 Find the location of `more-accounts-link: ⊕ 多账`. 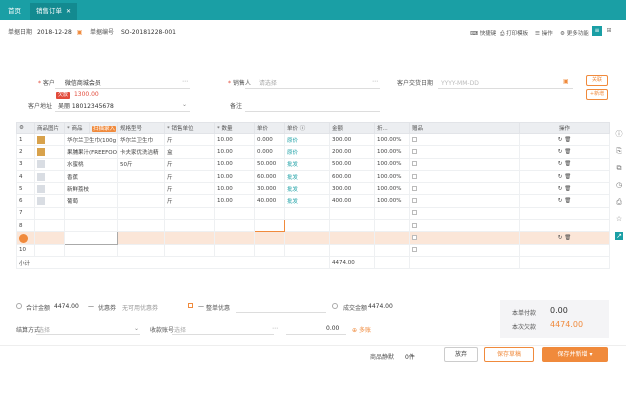

more-accounts-link: ⊕ 多账 is located at coordinates (361, 329).